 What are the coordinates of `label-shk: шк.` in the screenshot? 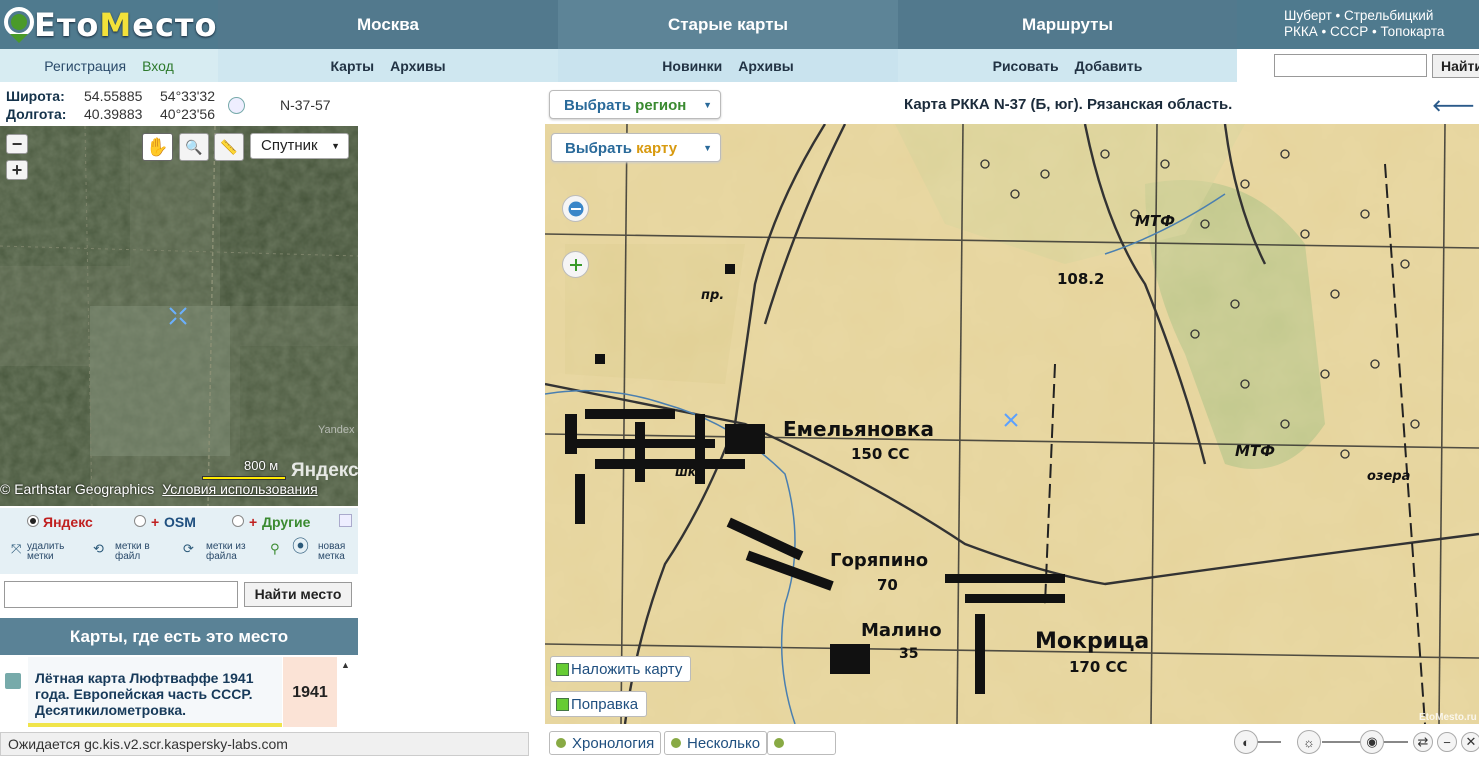 It's located at (687, 472).